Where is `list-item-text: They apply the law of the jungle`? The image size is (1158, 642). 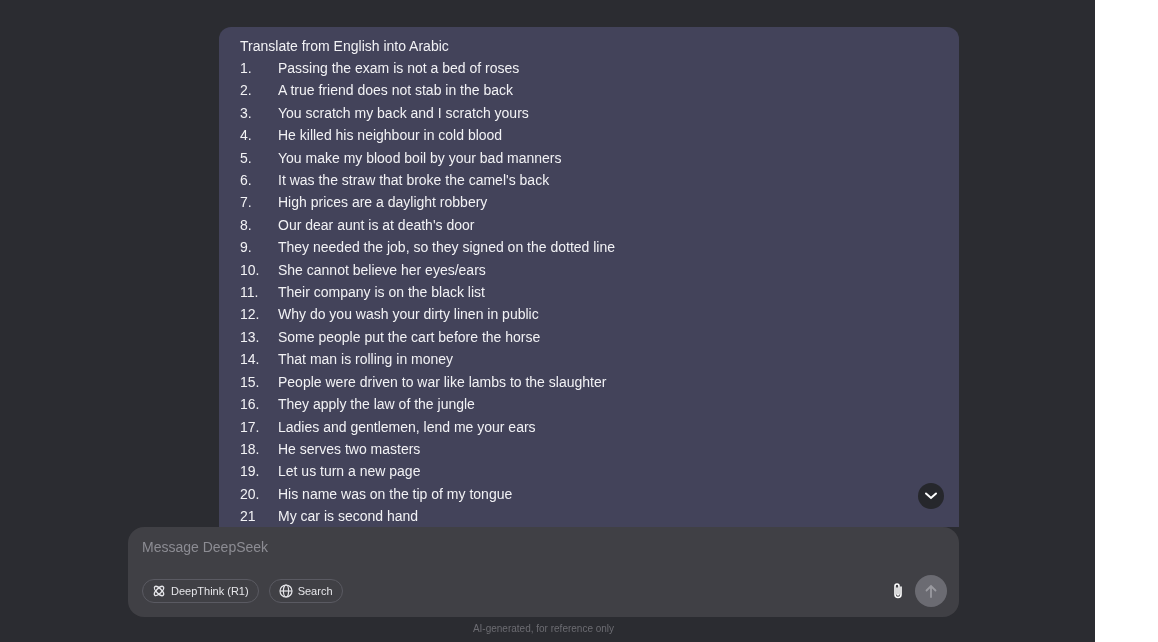
list-item-text: They apply the law of the jungle is located at coordinates (376, 405).